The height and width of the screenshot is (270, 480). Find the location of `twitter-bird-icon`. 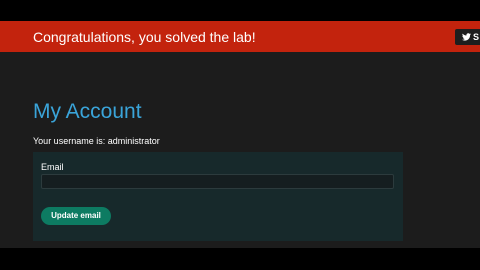

twitter-bird-icon is located at coordinates (466, 37).